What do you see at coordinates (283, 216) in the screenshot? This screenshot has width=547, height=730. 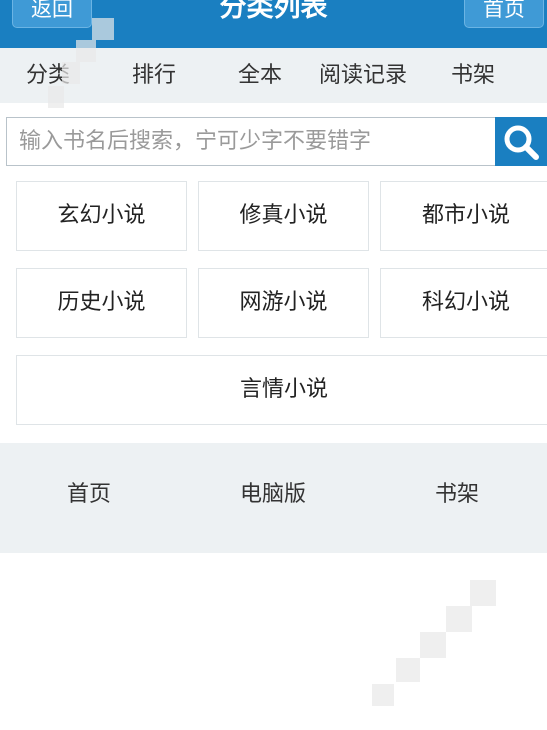 I see `category-xiuzhen: 修真小说` at bounding box center [283, 216].